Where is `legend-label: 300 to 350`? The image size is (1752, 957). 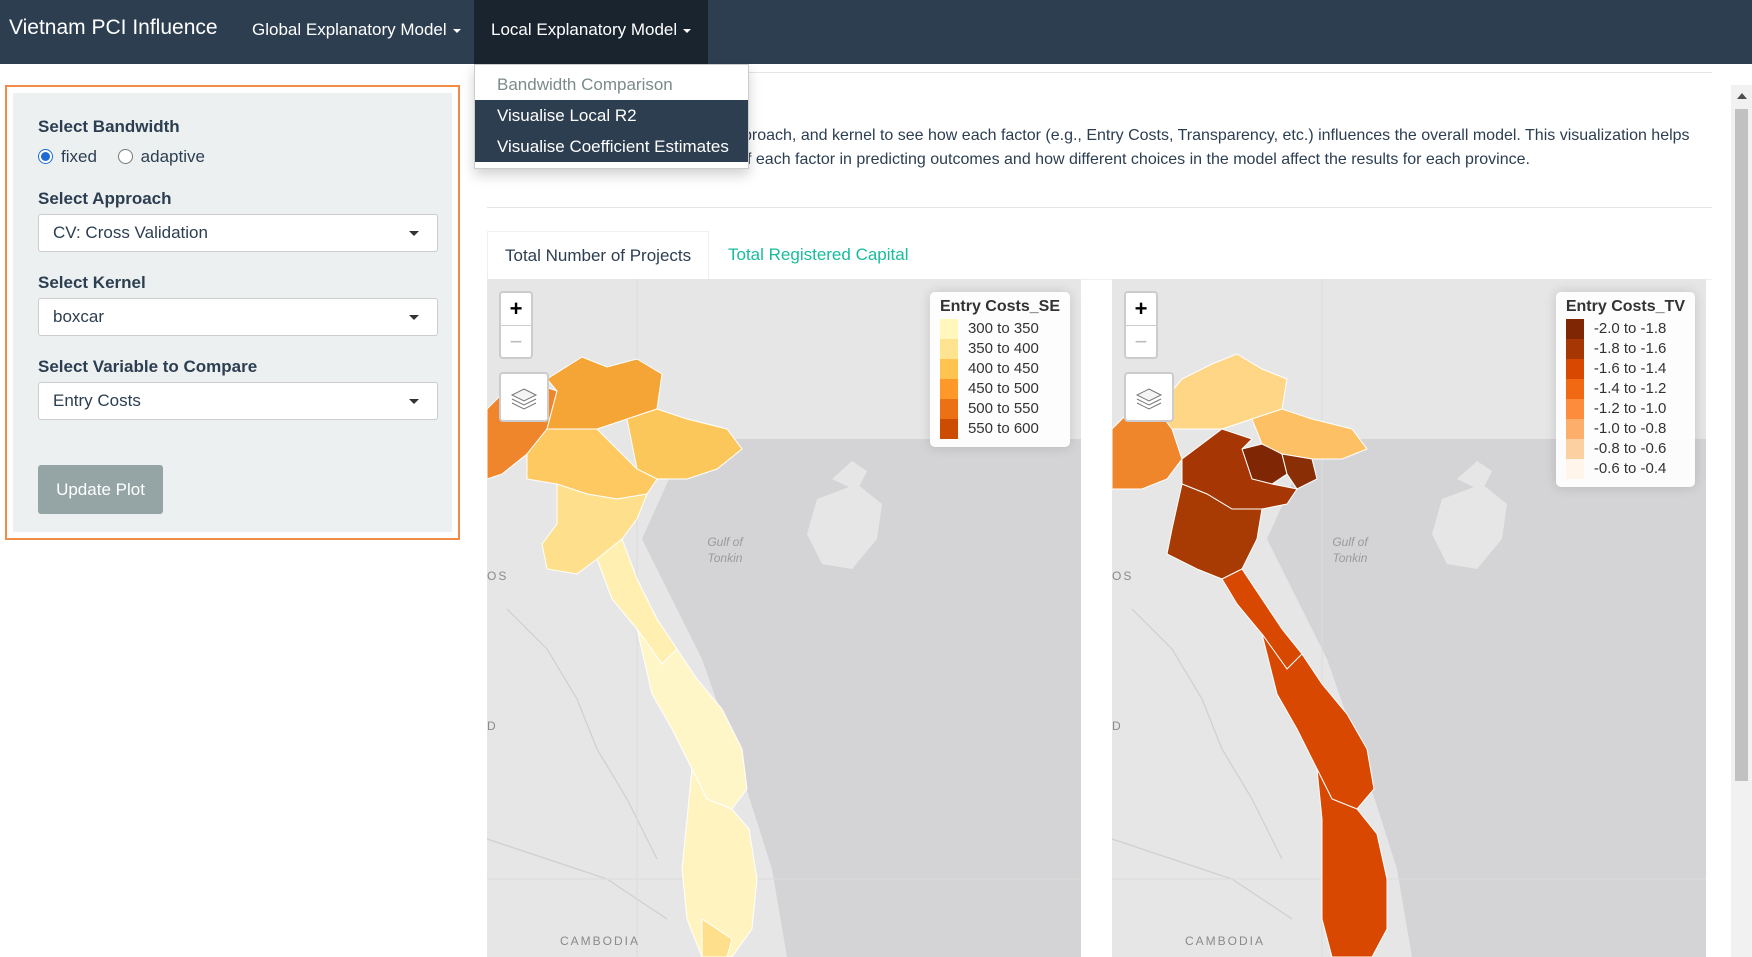 legend-label: 300 to 350 is located at coordinates (1003, 328).